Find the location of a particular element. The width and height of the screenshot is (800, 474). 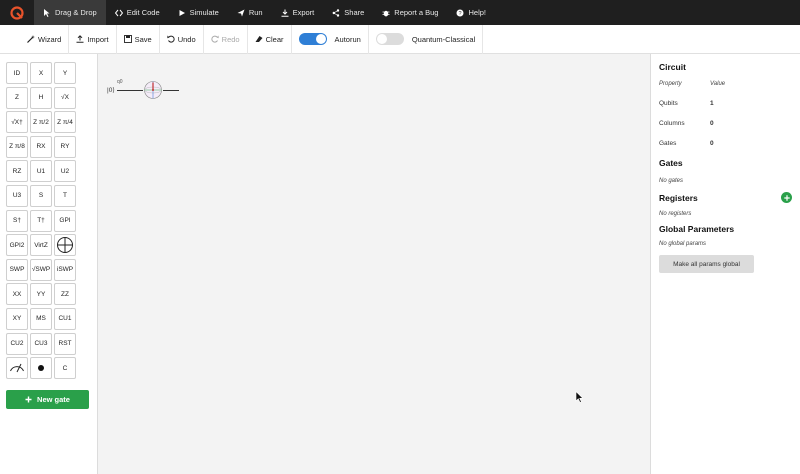

make-all-params-global-button: Make all params global is located at coordinates (706, 264).